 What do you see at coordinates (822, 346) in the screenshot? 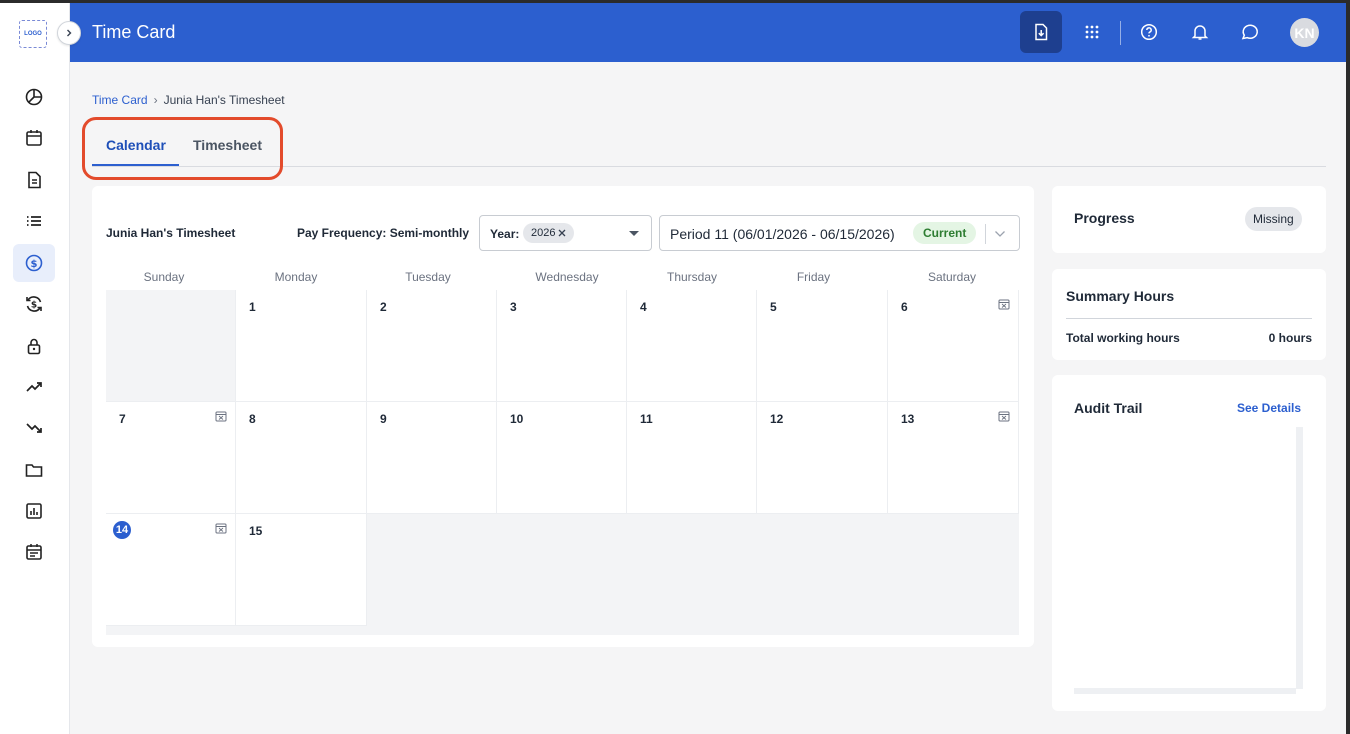
I see `calendar-day: 5` at bounding box center [822, 346].